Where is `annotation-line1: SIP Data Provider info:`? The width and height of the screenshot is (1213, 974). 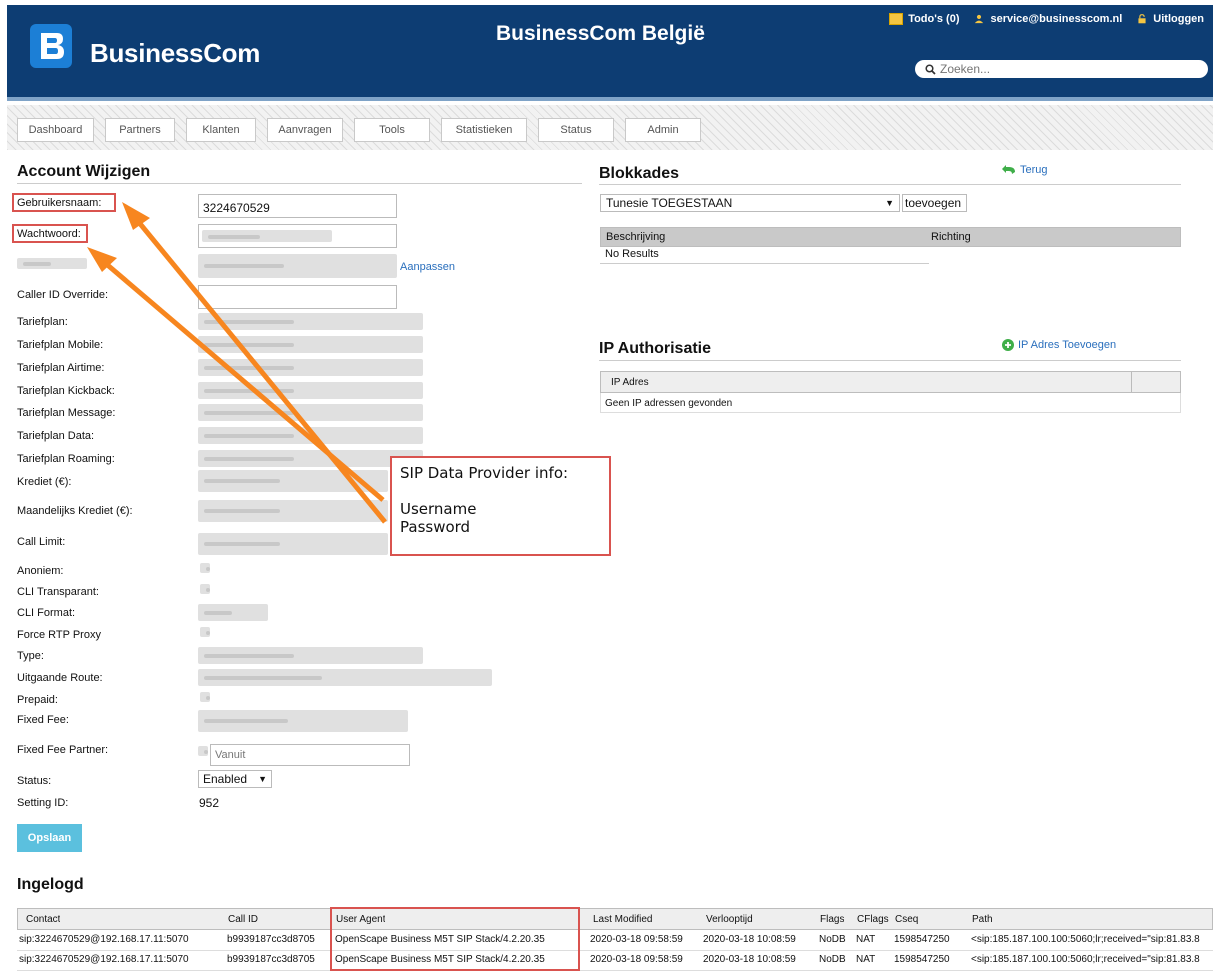 annotation-line1: SIP Data Provider info: is located at coordinates (484, 473).